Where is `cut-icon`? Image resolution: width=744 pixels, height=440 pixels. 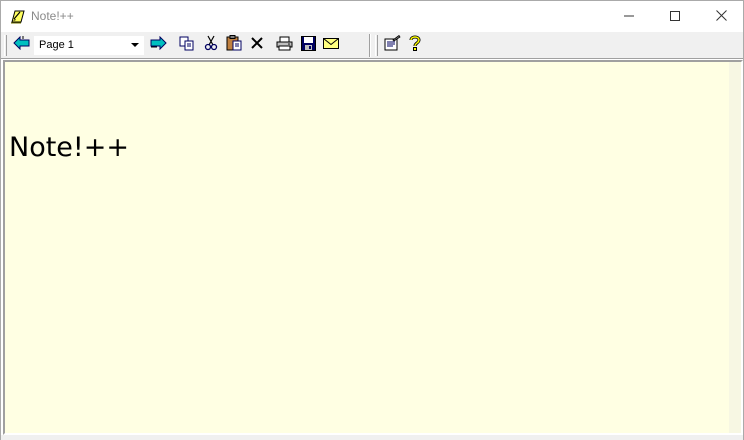
cut-icon is located at coordinates (211, 45).